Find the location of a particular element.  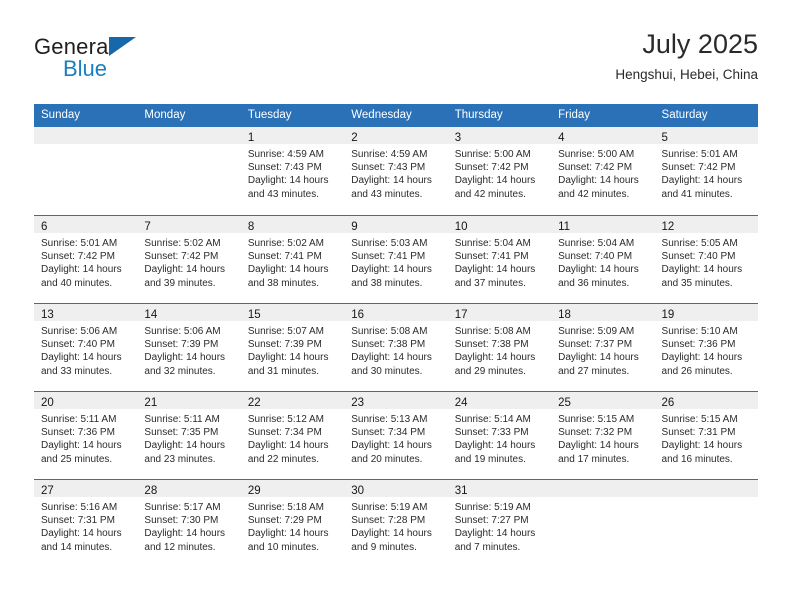

day-number: 28 is located at coordinates (151, 491).